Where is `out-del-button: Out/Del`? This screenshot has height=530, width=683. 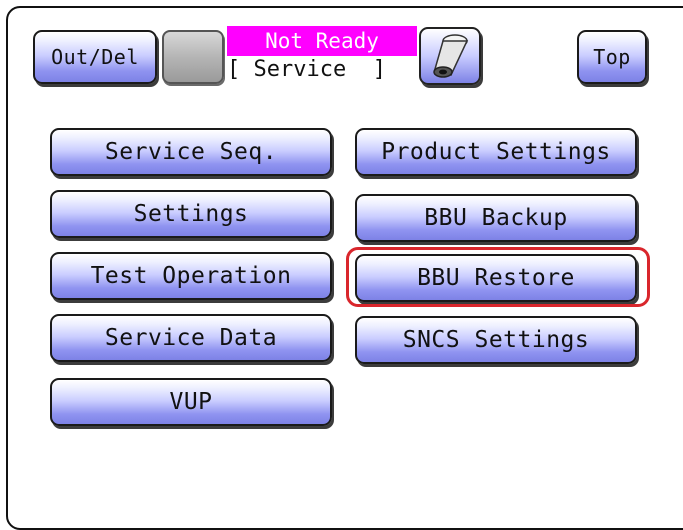 out-del-button: Out/Del is located at coordinates (95, 57).